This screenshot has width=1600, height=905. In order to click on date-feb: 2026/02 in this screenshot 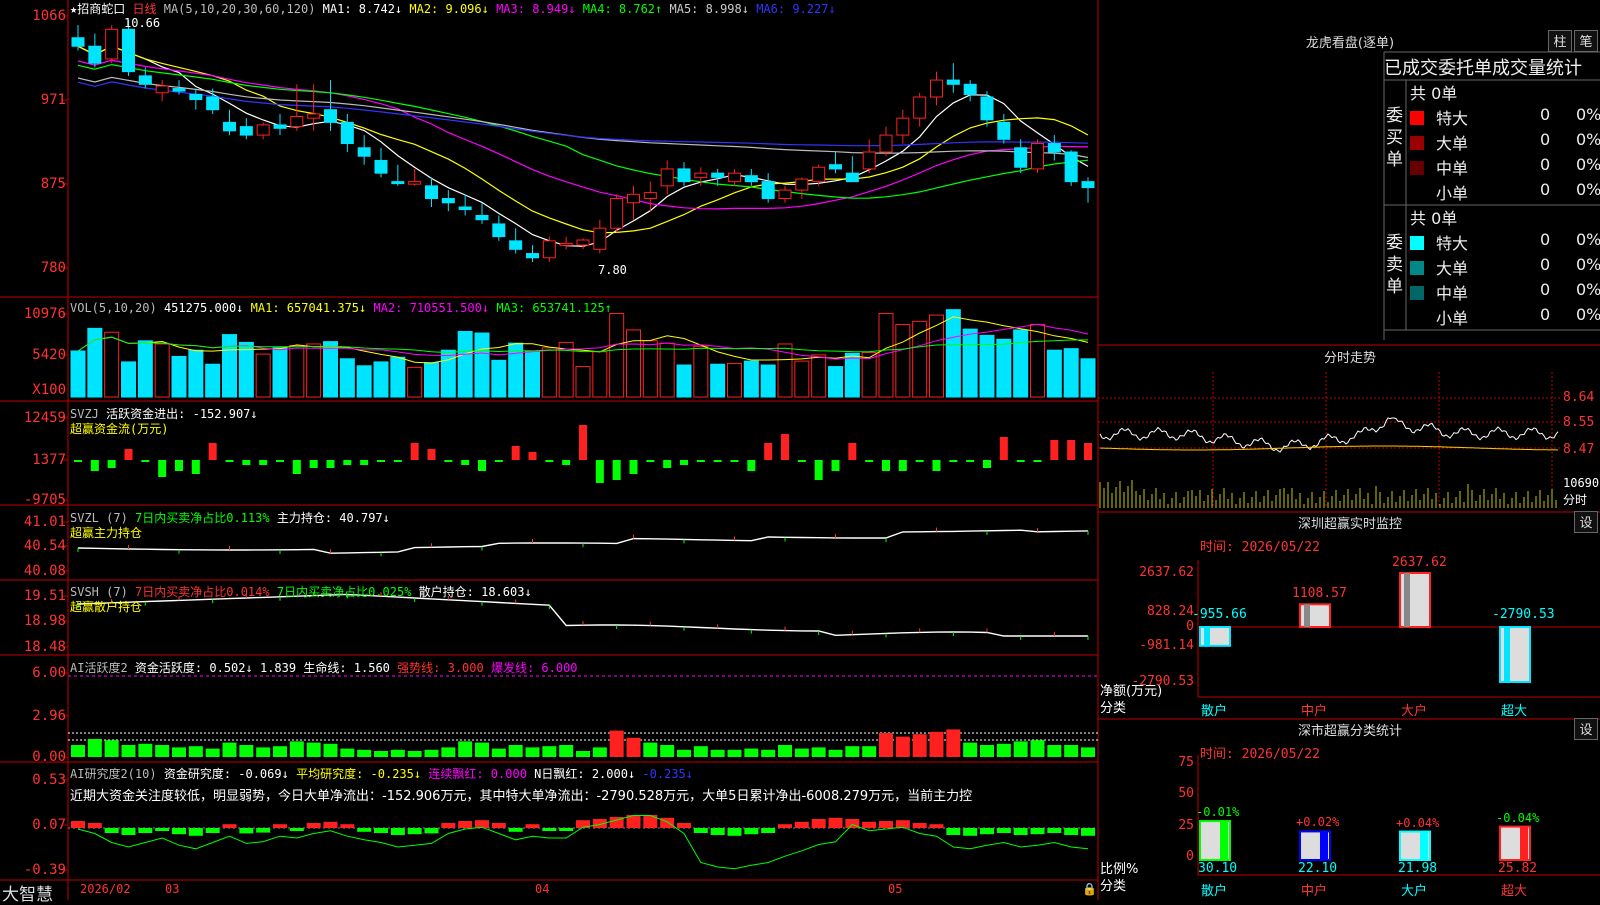, I will do `click(105, 889)`.